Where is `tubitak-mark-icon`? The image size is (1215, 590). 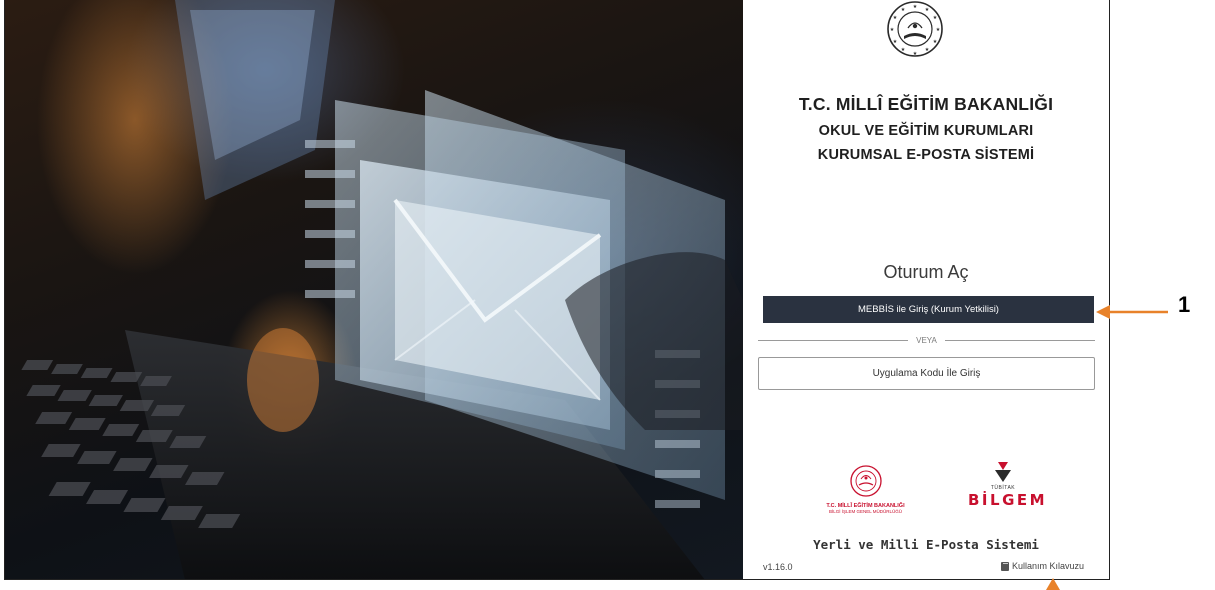 tubitak-mark-icon is located at coordinates (1003, 472).